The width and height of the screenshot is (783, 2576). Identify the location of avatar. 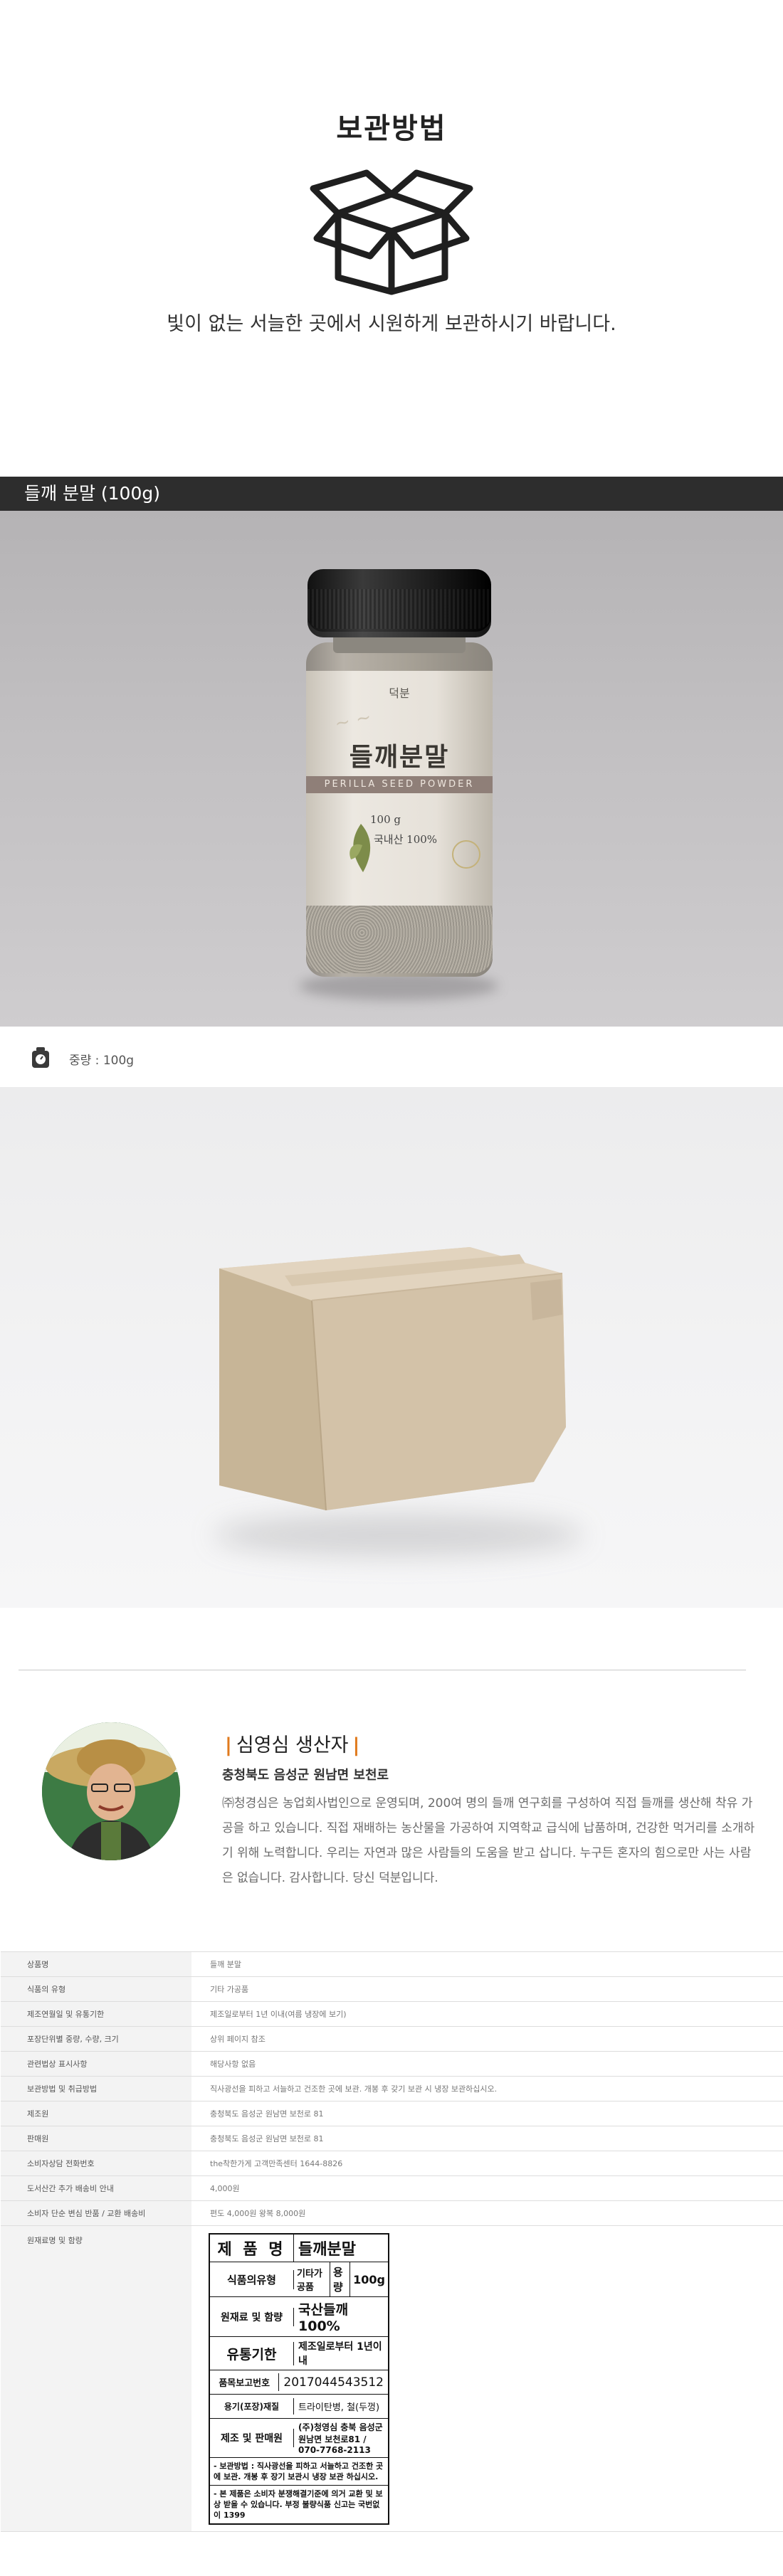
(111, 1791).